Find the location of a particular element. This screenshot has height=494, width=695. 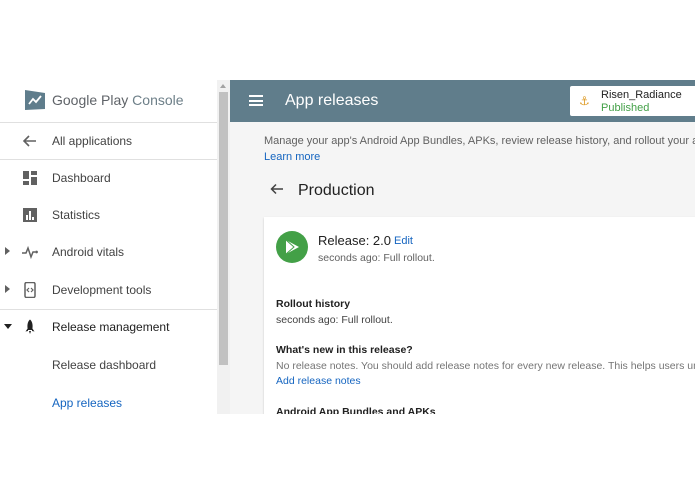

sidebar-item-label: Release management is located at coordinates (111, 327).